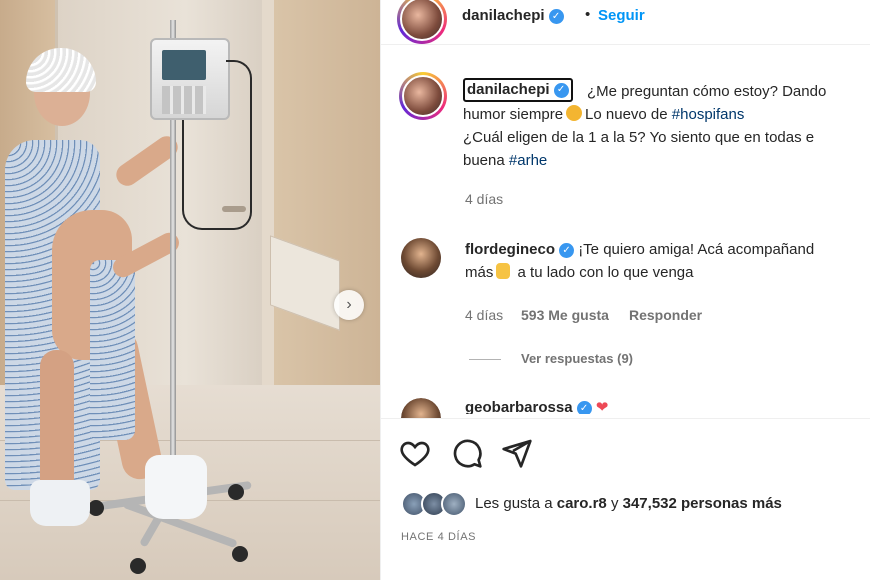  What do you see at coordinates (702, 503) in the screenshot?
I see `likes-count: 347,532 personas más` at bounding box center [702, 503].